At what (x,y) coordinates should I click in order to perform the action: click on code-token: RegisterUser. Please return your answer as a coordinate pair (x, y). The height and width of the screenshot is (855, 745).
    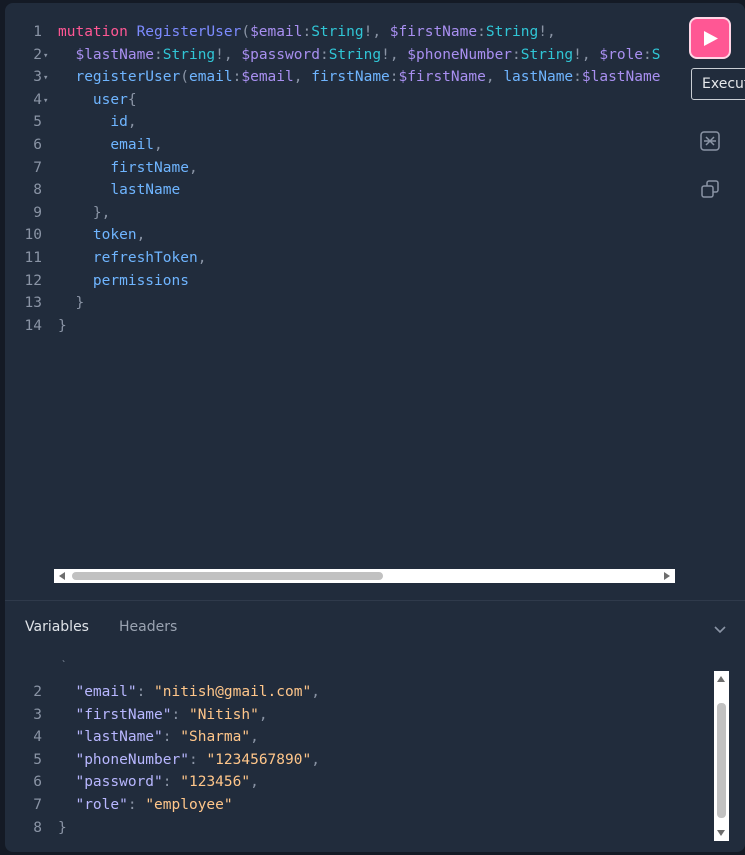
    Looking at the image, I should click on (189, 32).